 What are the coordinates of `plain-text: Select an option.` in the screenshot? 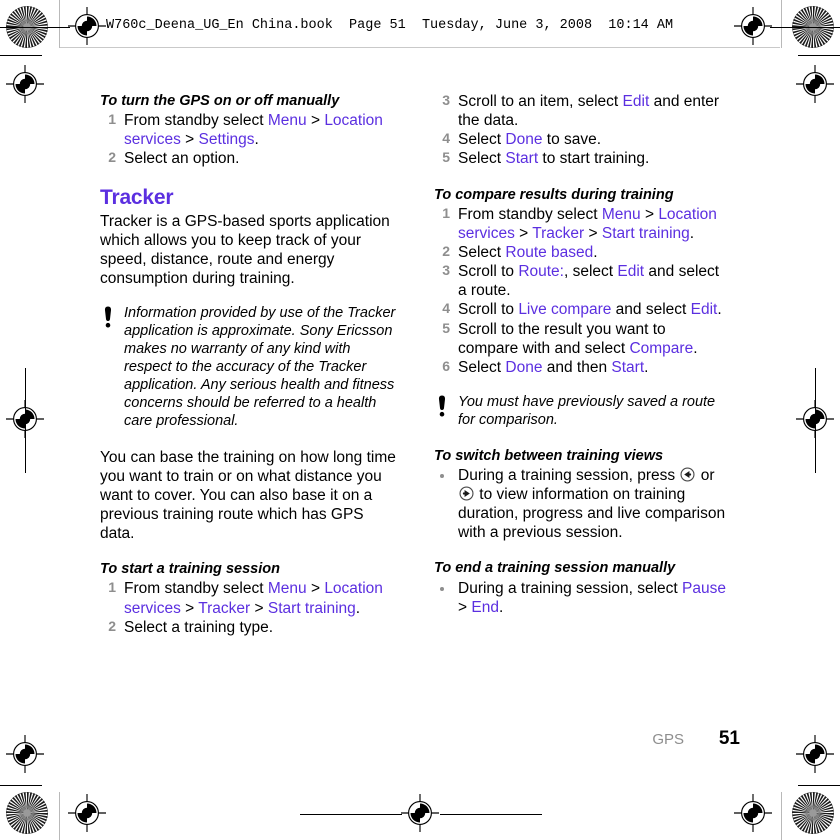 It's located at (182, 159).